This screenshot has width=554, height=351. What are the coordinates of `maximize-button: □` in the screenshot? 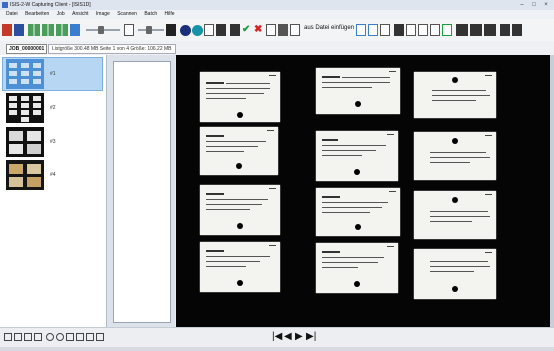 It's located at (534, 5).